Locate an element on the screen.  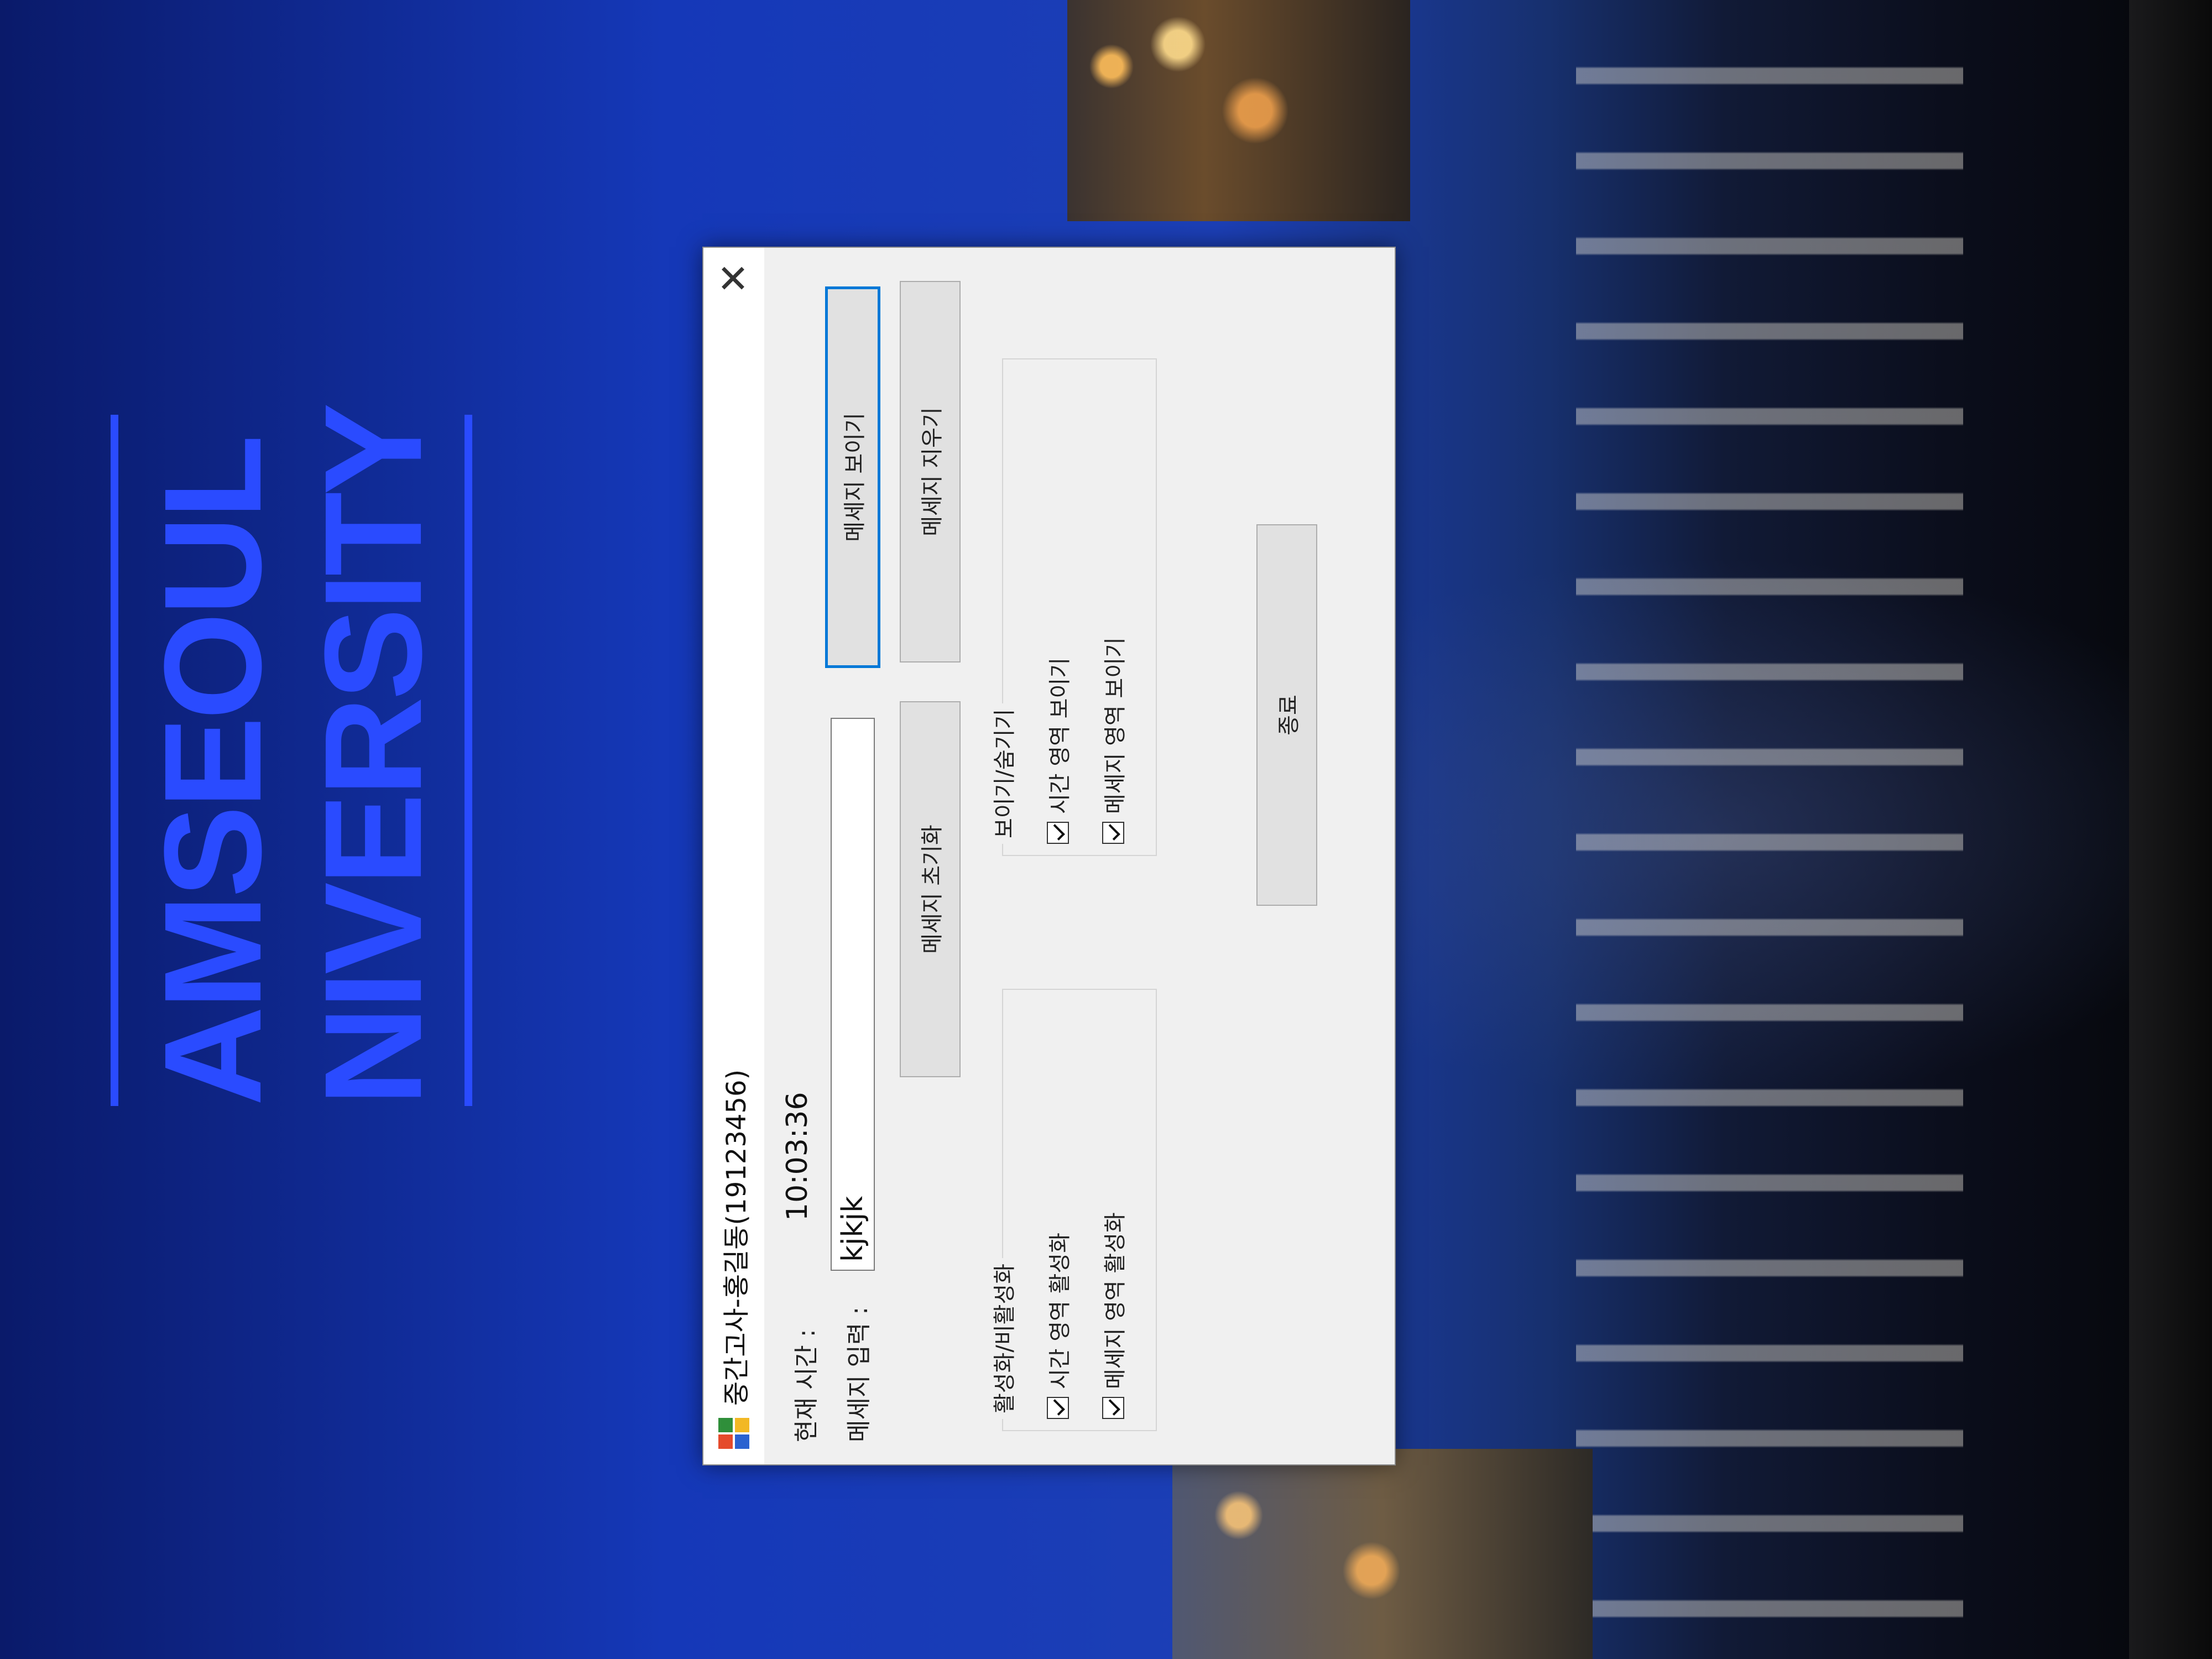
time-visible-checkbox: 시간 영역 보이기 is located at coordinates (1058, 751).